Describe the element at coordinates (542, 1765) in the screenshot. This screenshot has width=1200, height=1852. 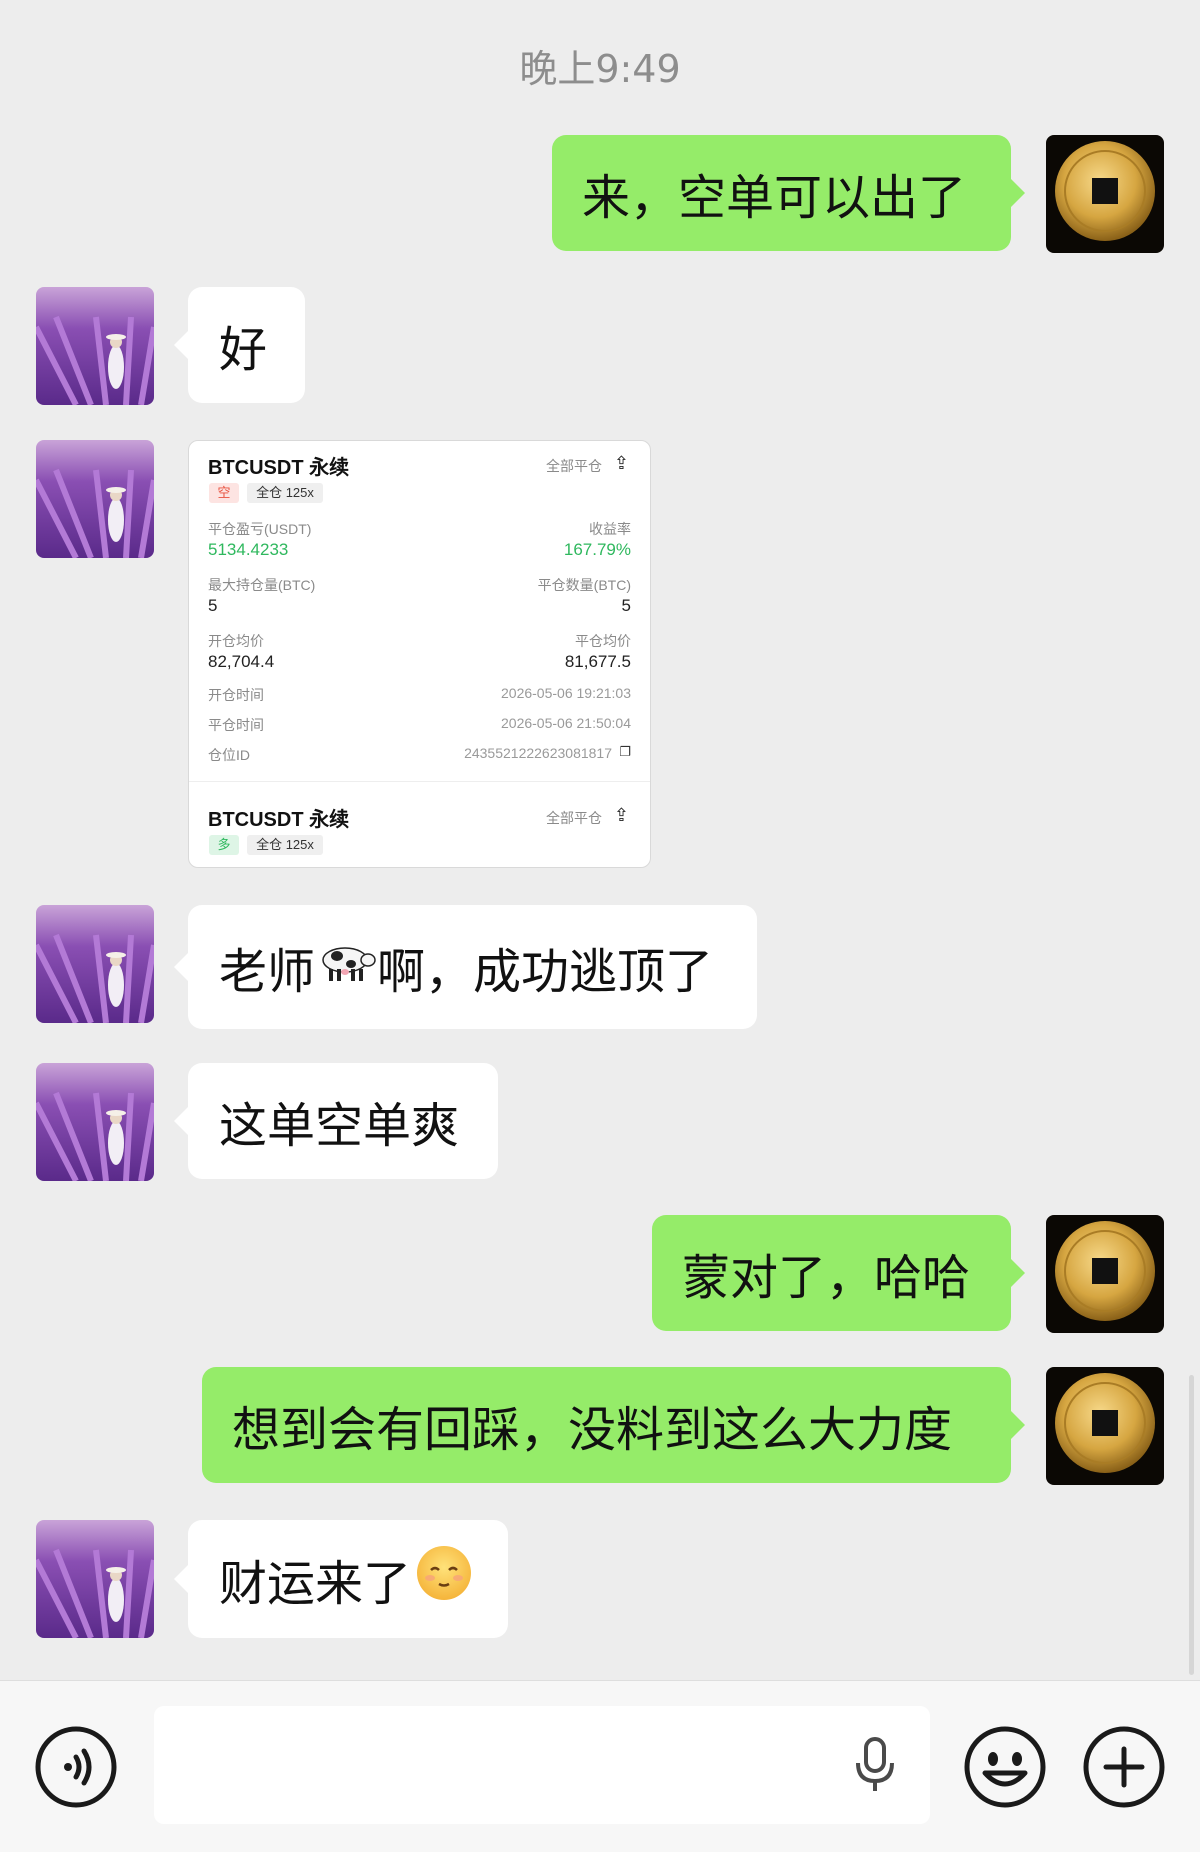
I see `message-input` at that location.